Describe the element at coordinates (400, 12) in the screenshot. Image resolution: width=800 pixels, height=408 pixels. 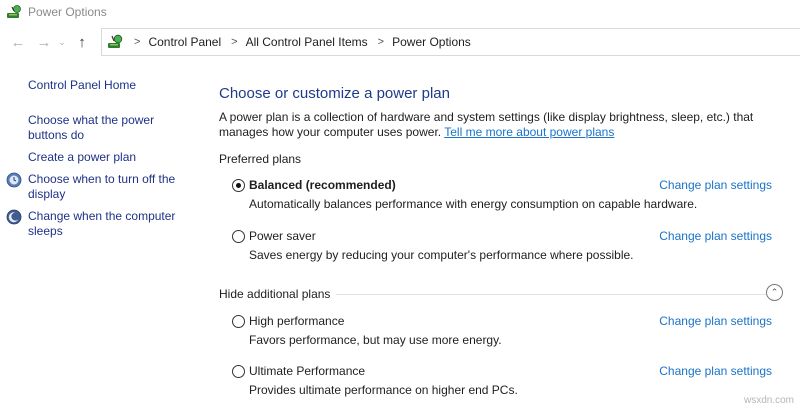
I see `title-bar: Power Options` at that location.